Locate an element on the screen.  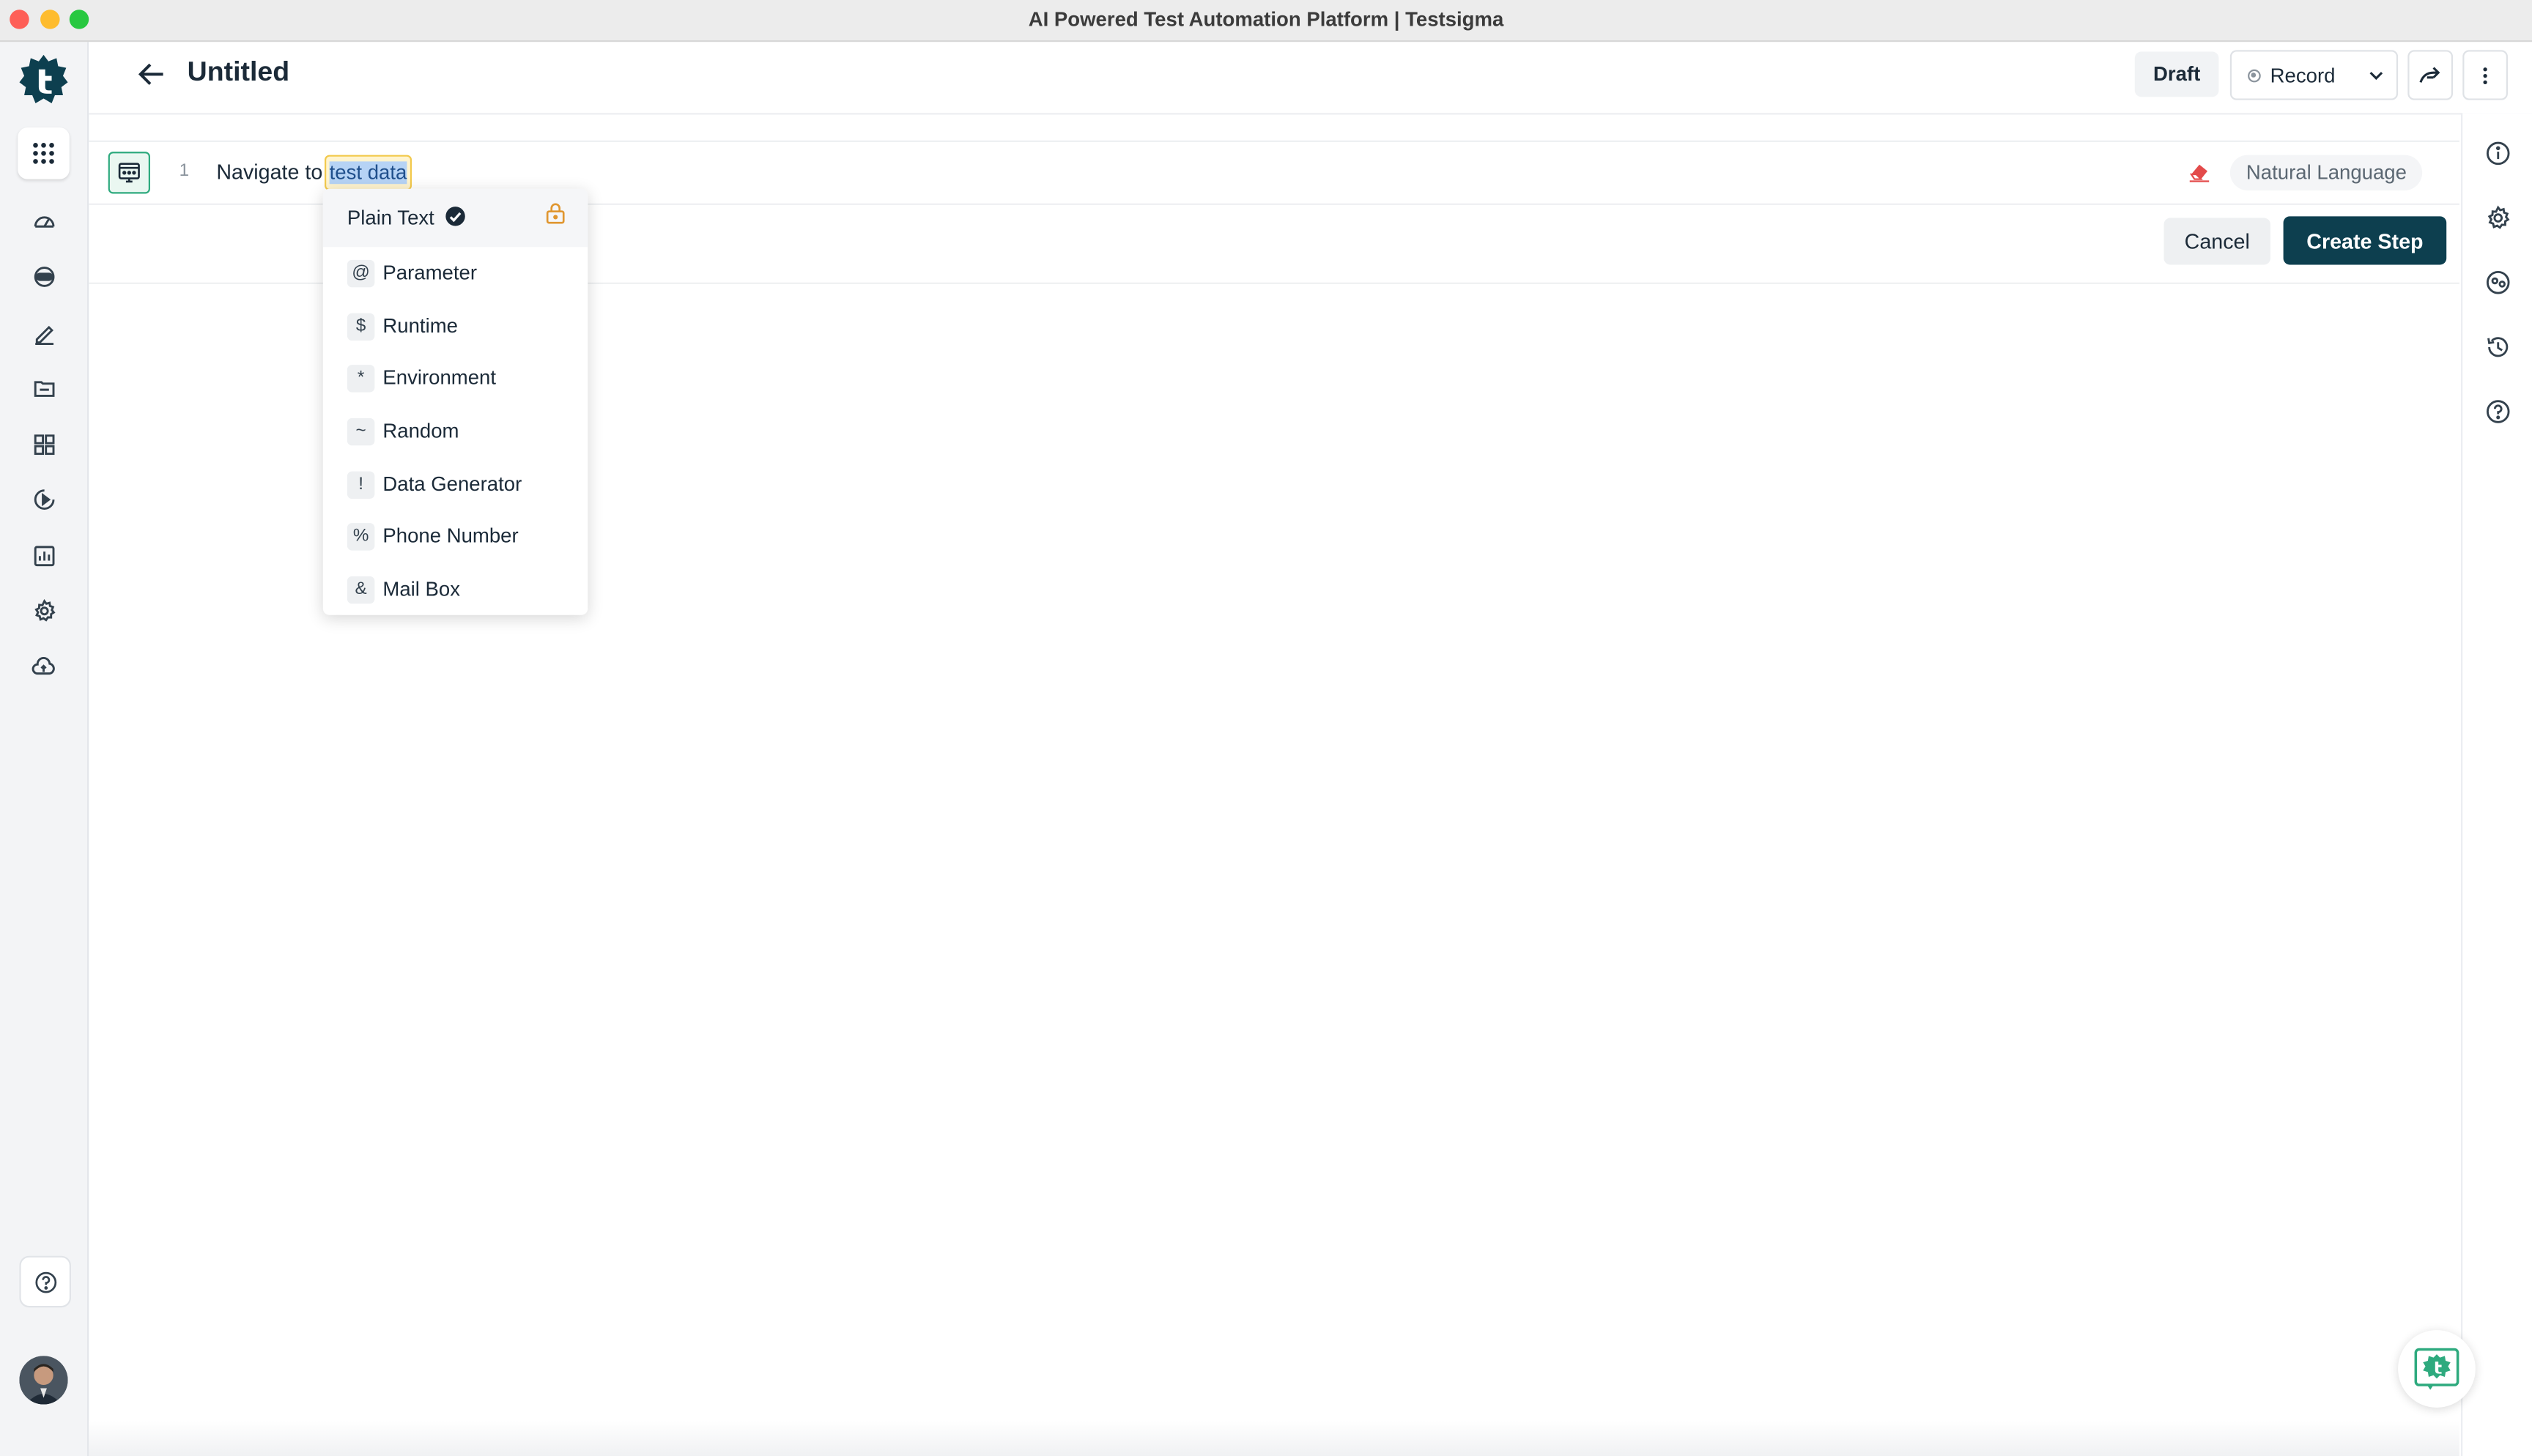
random-option: ~ Random is located at coordinates (403, 431).